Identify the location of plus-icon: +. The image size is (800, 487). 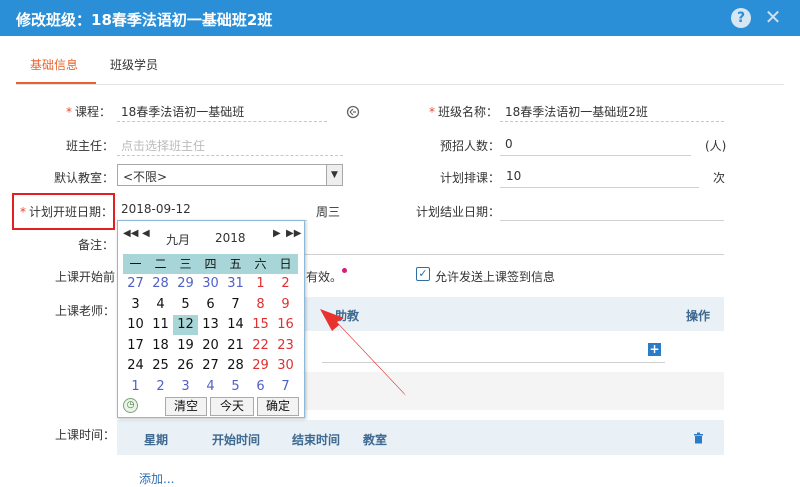
(654, 349).